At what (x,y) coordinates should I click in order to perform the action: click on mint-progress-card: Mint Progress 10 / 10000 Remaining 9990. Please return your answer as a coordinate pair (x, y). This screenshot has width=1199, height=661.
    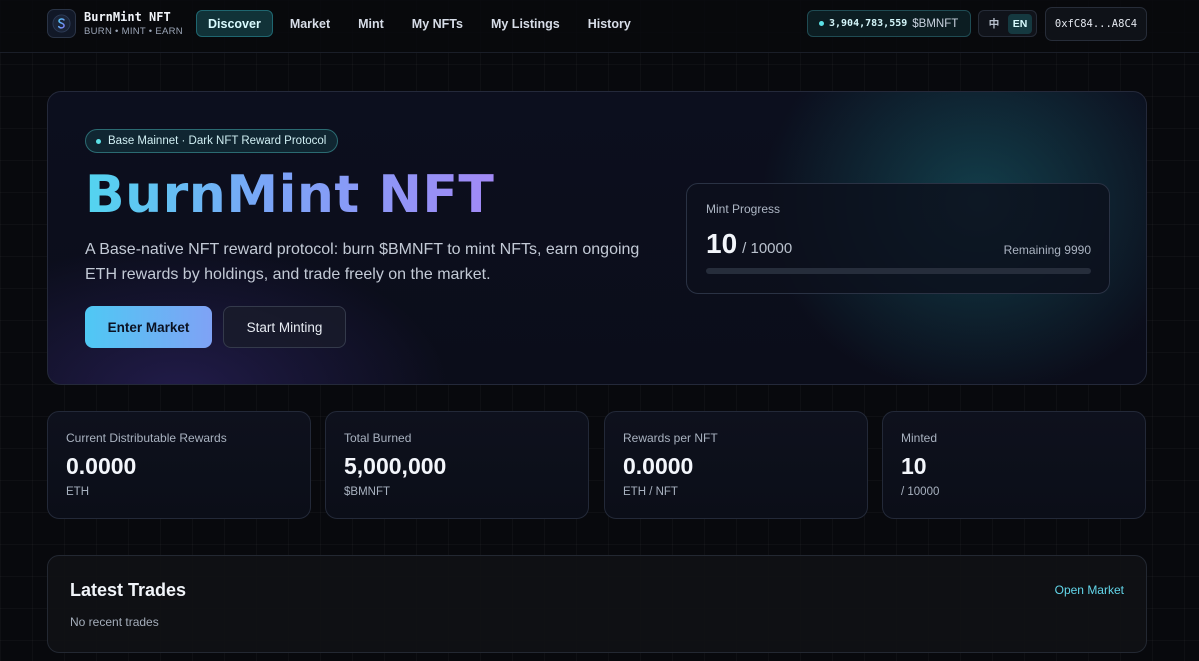
    Looking at the image, I should click on (898, 238).